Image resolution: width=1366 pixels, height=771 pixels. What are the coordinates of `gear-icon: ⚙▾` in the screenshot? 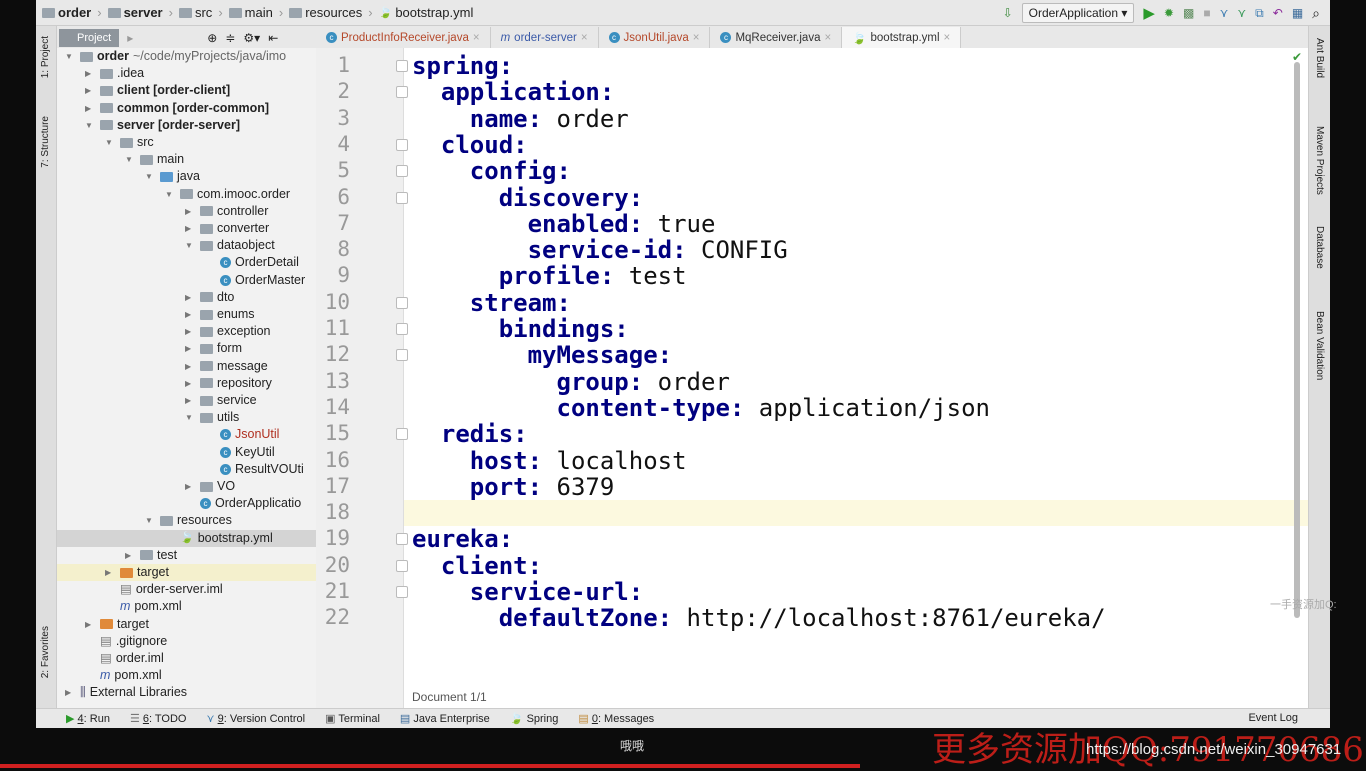 It's located at (251, 38).